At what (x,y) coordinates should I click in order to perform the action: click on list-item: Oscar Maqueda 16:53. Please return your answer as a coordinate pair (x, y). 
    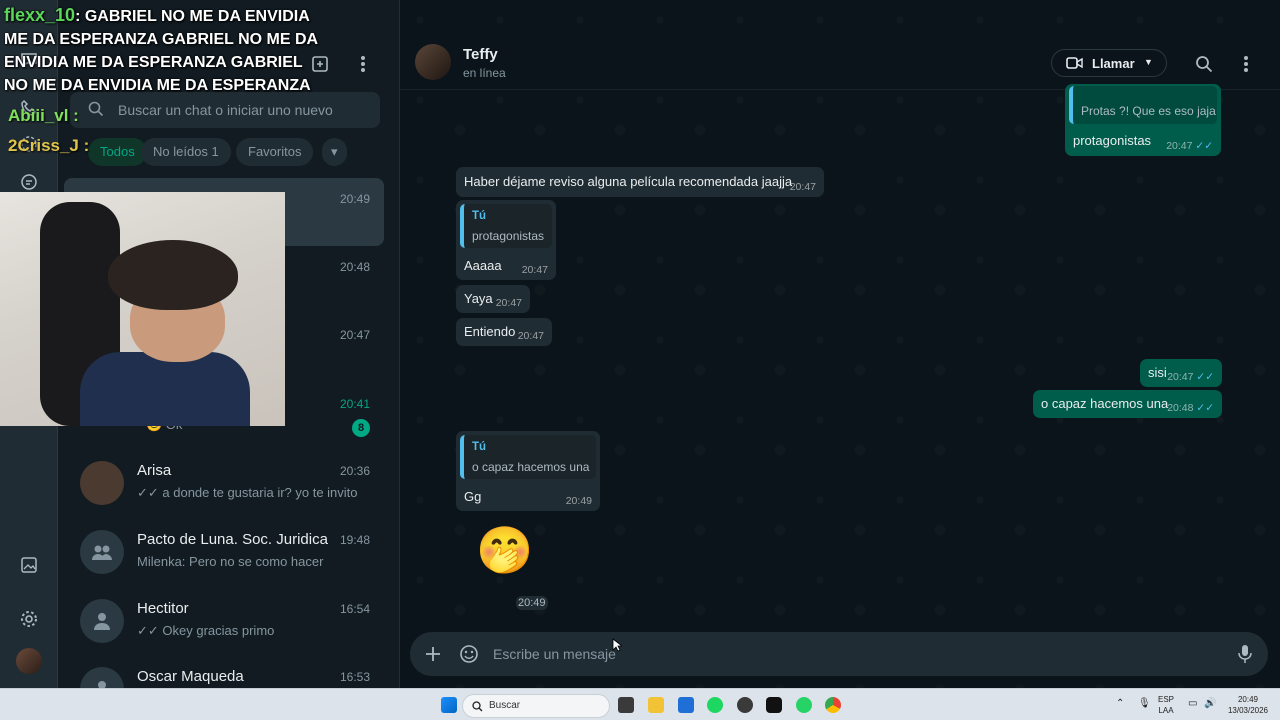
    Looking at the image, I should click on (228, 672).